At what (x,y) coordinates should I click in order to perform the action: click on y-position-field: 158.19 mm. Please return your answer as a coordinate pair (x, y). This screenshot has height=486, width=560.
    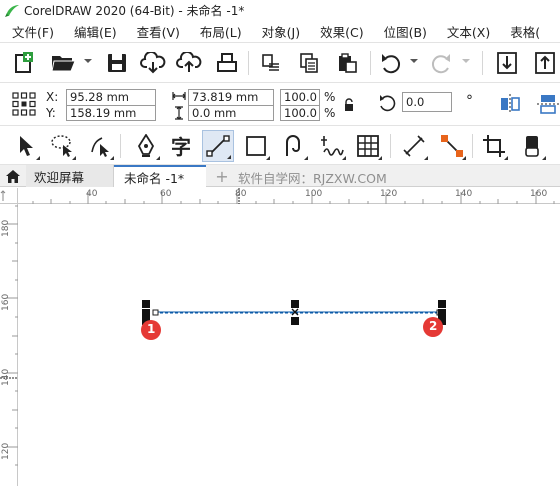
    Looking at the image, I should click on (111, 113).